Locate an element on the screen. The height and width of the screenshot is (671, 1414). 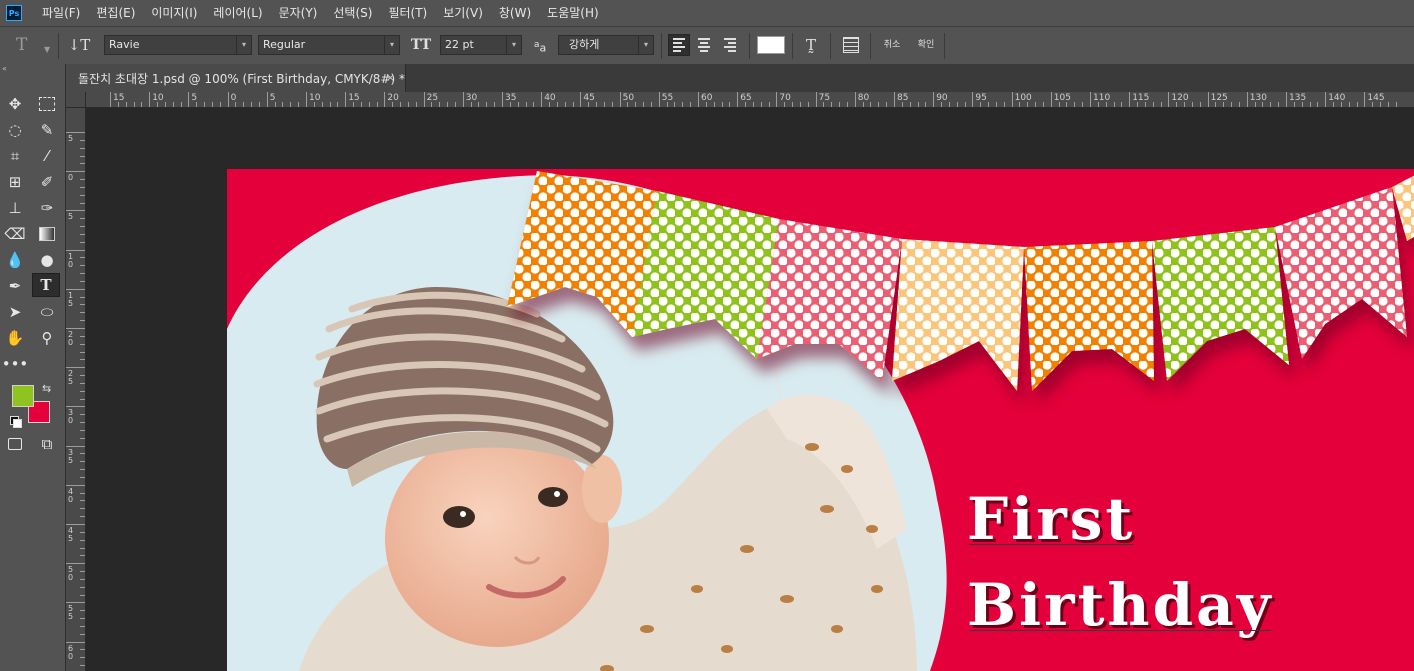
brush-tool-icon: ✐ is located at coordinates (47, 182).